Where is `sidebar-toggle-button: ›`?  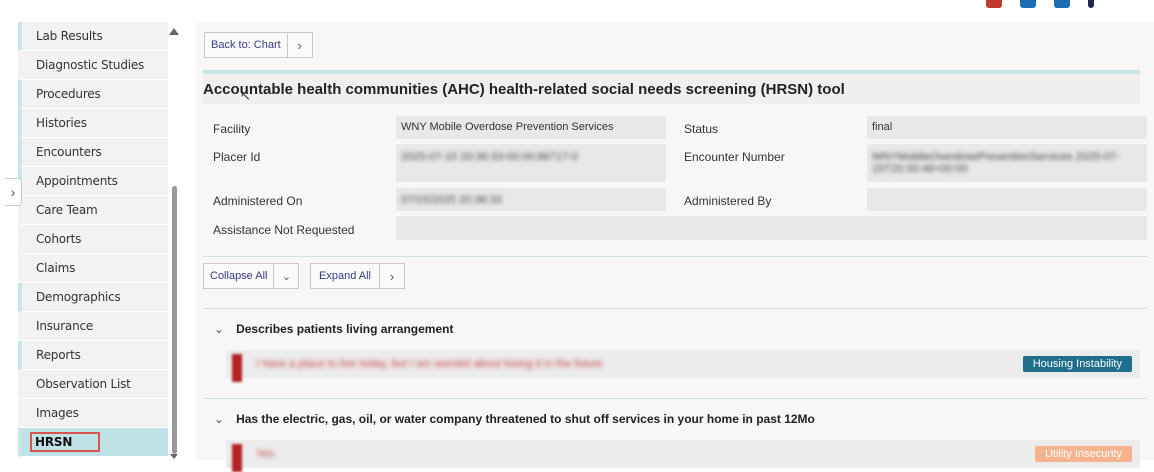 sidebar-toggle-button: › is located at coordinates (13, 192).